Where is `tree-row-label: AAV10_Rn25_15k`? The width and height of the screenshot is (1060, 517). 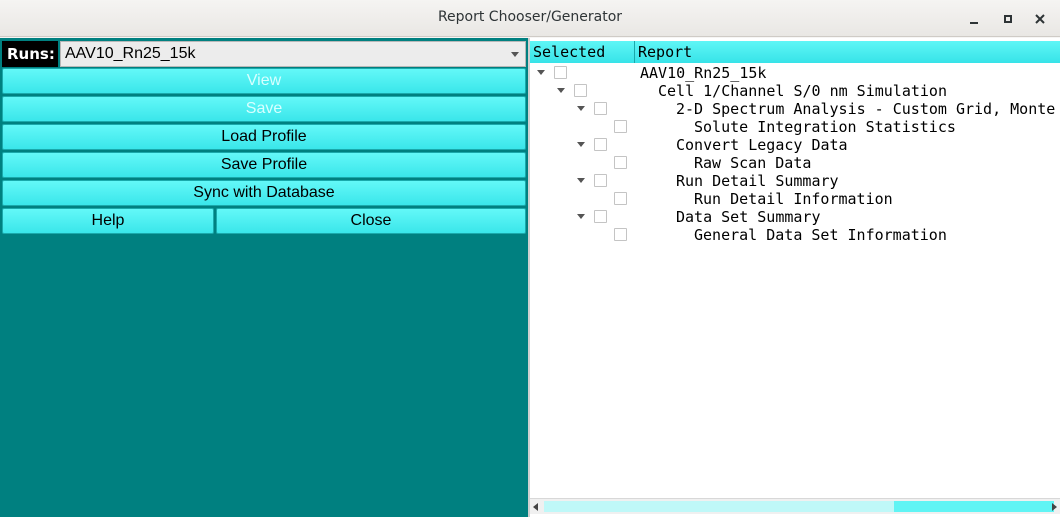
tree-row-label: AAV10_Rn25_15k is located at coordinates (703, 73).